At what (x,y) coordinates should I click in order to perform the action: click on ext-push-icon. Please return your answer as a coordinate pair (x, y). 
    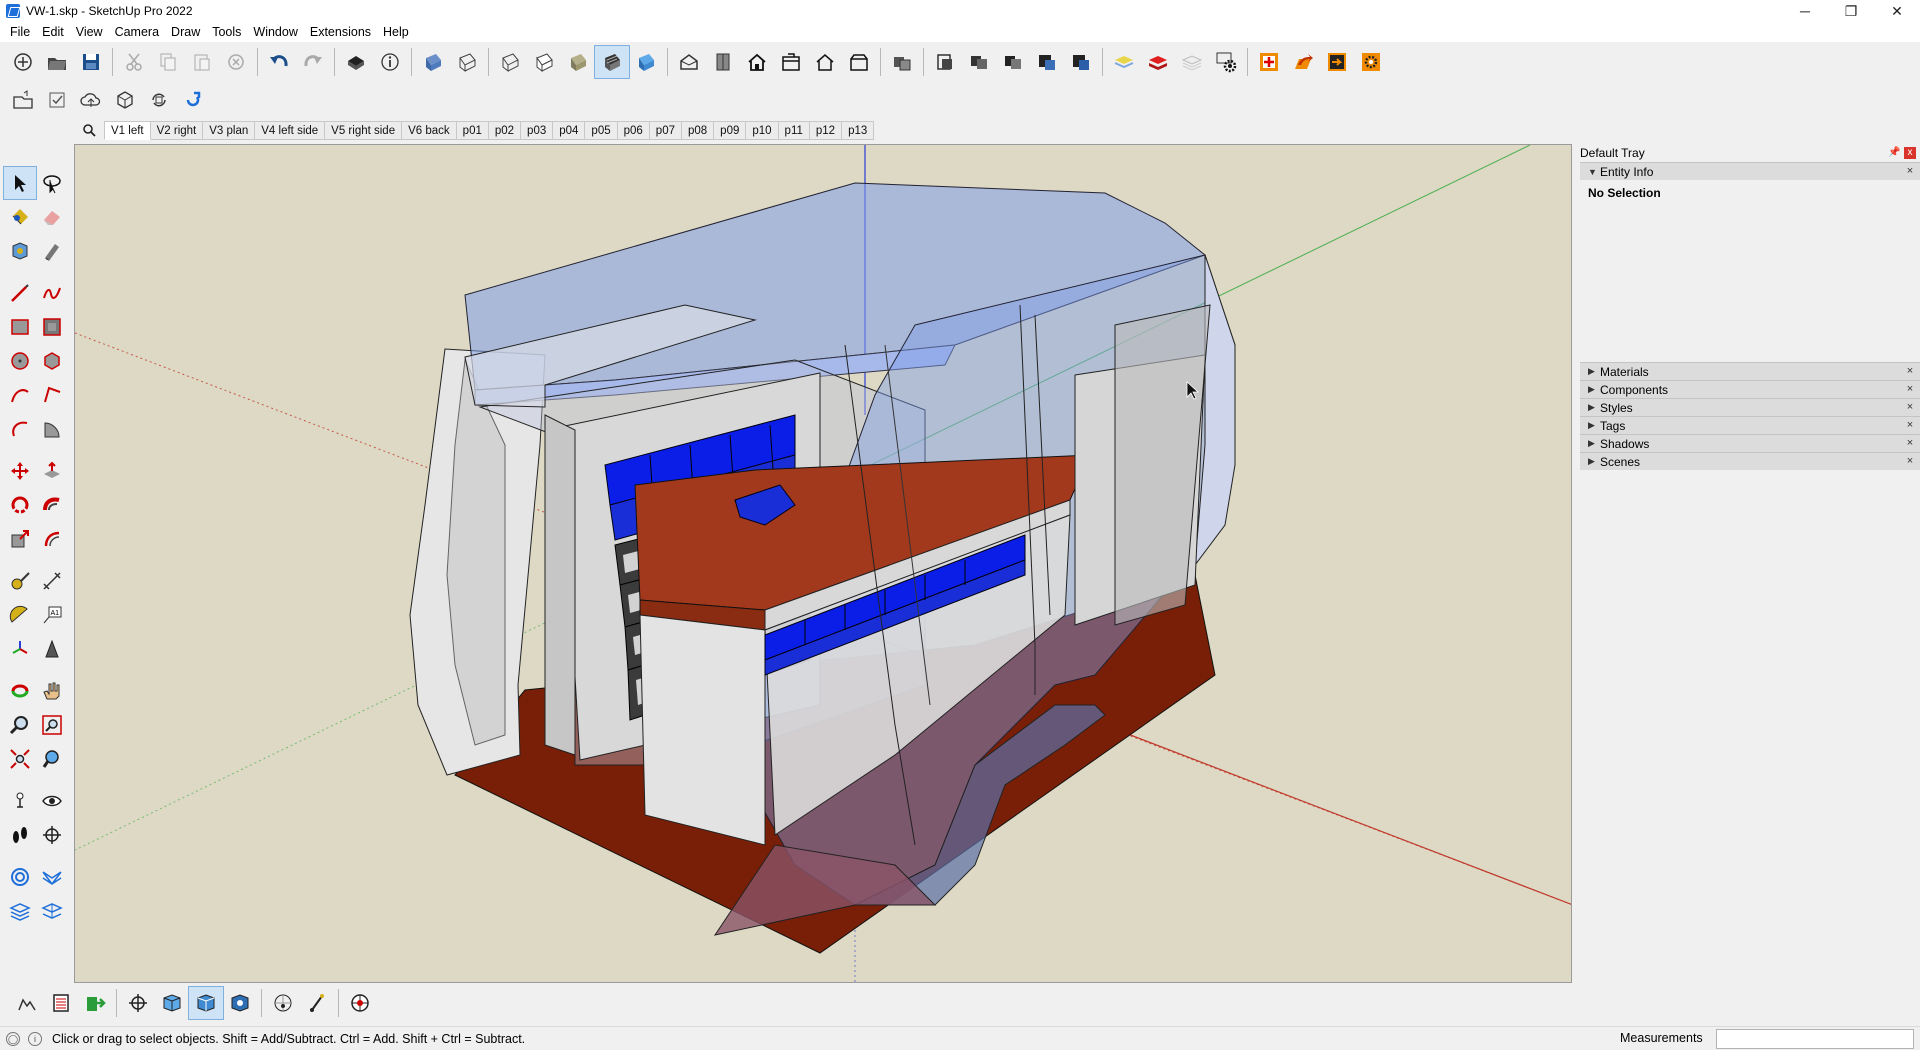
    Looking at the image, I should click on (1337, 62).